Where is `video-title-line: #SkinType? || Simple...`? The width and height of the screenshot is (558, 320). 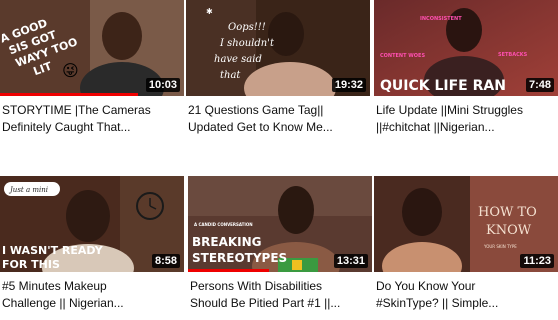
video-title-line: #SkinType? || Simple... is located at coordinates (437, 303).